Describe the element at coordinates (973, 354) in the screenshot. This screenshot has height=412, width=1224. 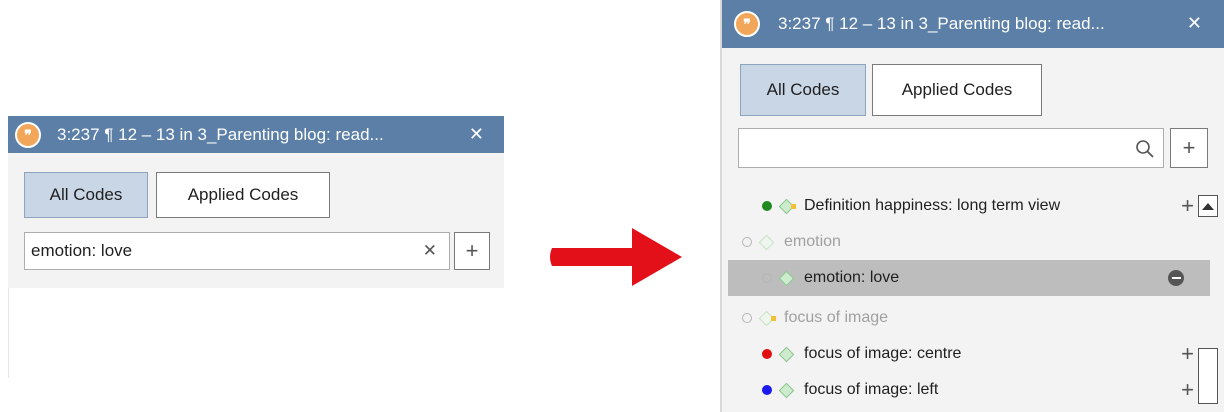
I see `code-list-item: focus of image: centre +` at that location.